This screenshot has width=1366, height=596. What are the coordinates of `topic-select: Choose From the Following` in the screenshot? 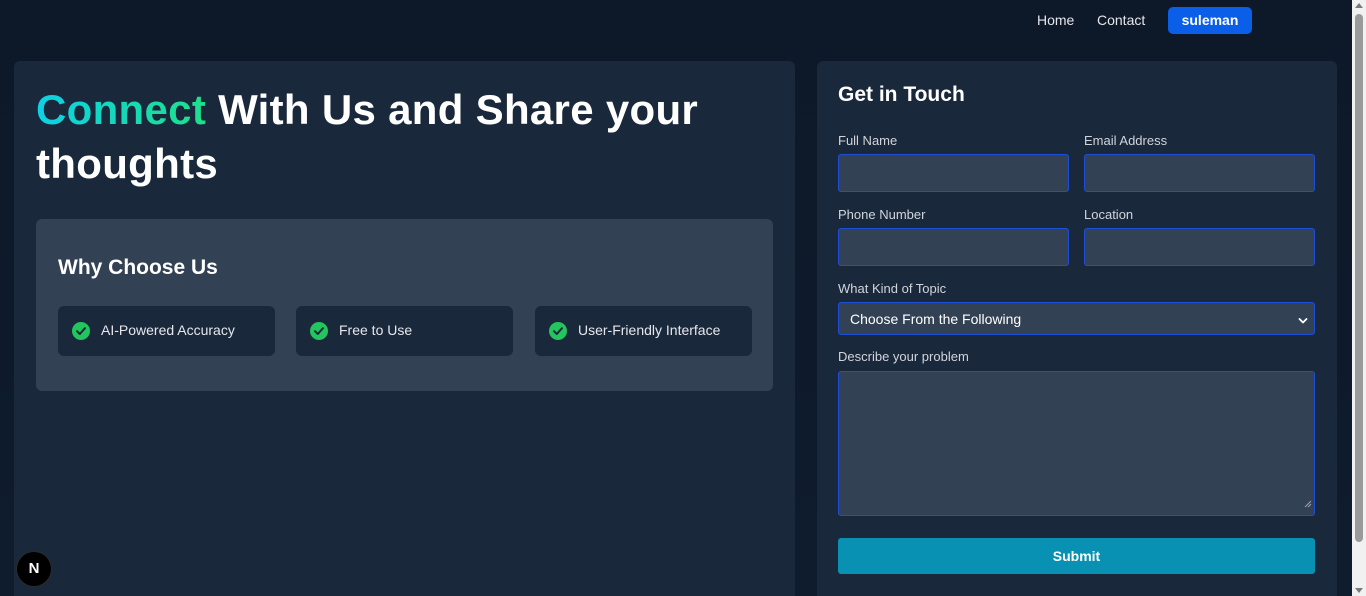 It's located at (1076, 318).